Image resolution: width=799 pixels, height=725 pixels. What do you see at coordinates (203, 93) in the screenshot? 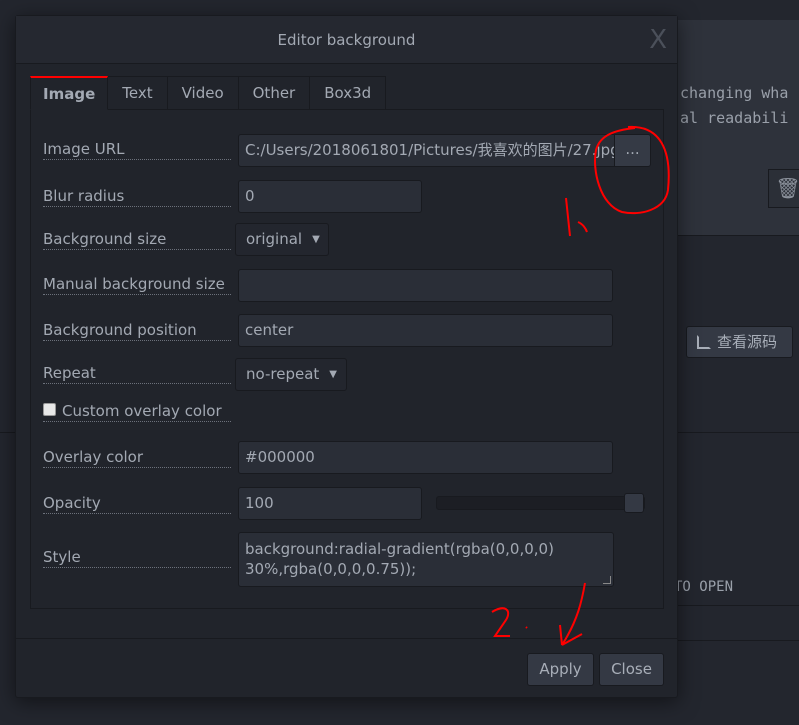
I see `tab-video: Video` at bounding box center [203, 93].